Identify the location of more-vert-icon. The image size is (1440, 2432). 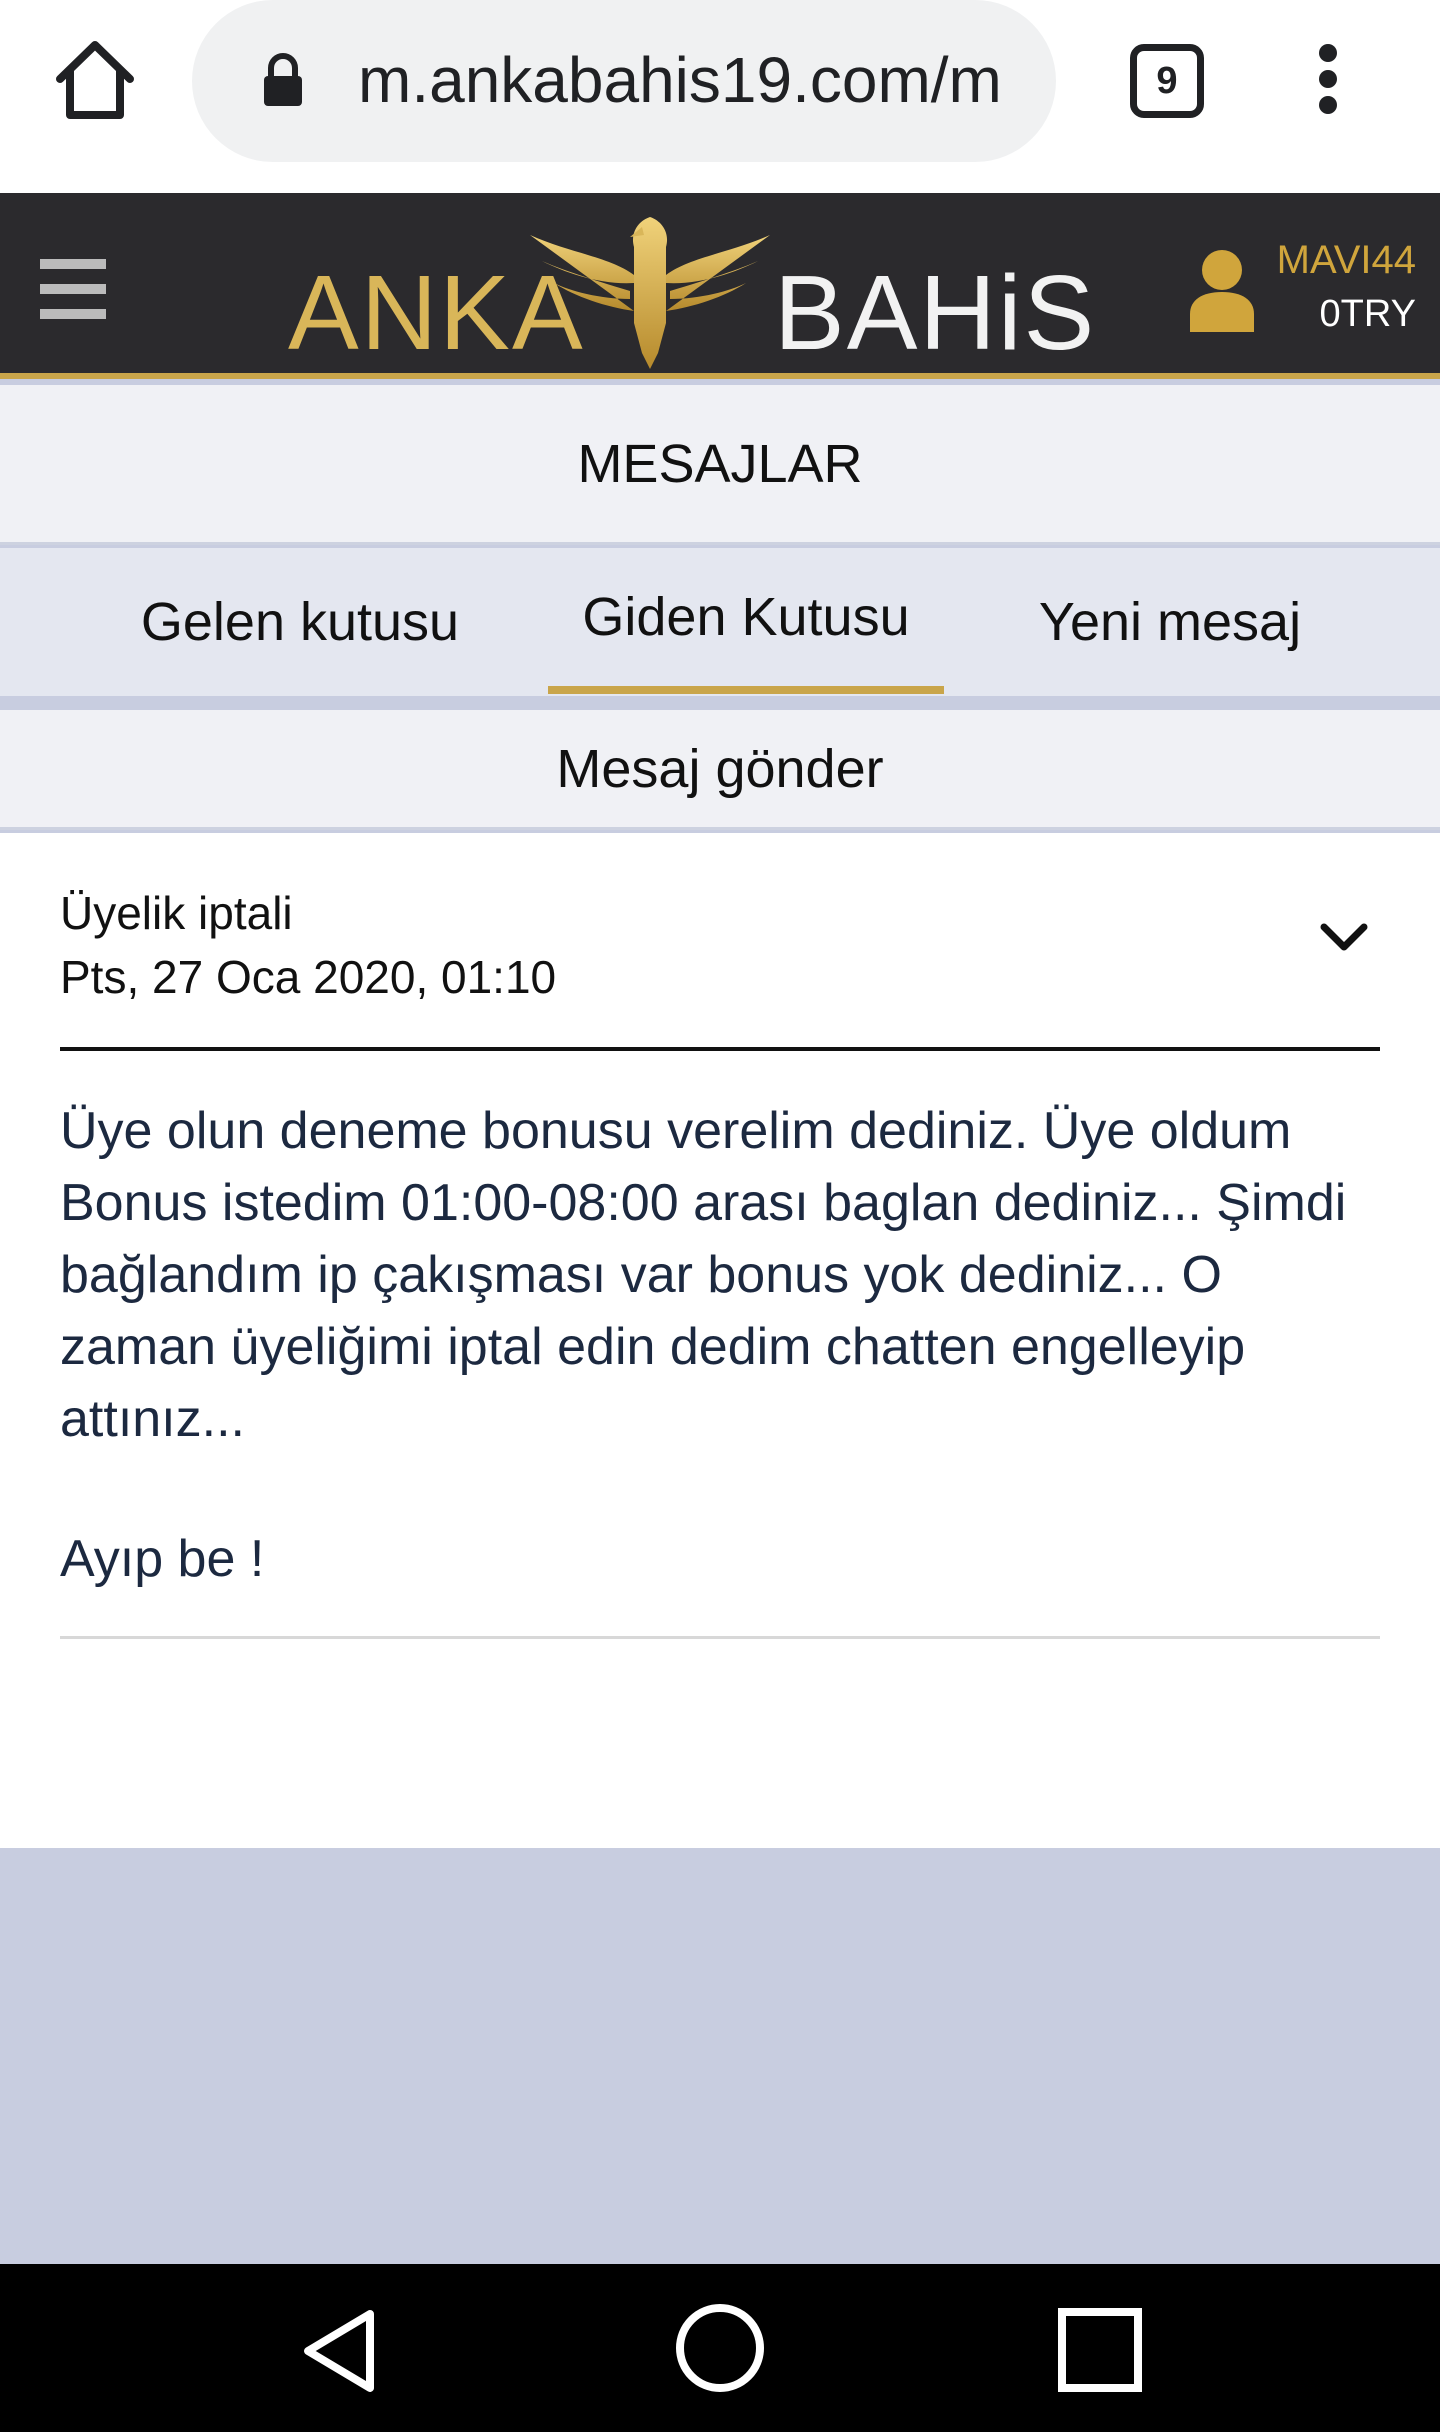
(1328, 84).